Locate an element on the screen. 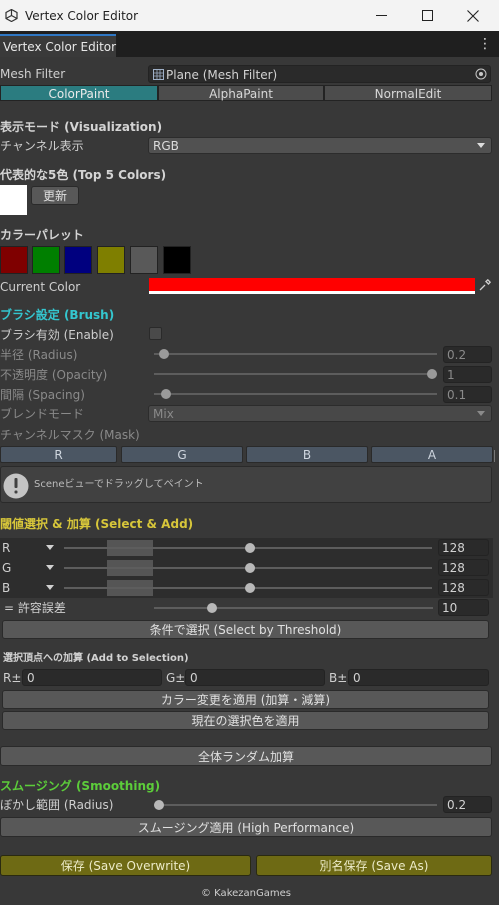  maximize-button is located at coordinates (427, 15).